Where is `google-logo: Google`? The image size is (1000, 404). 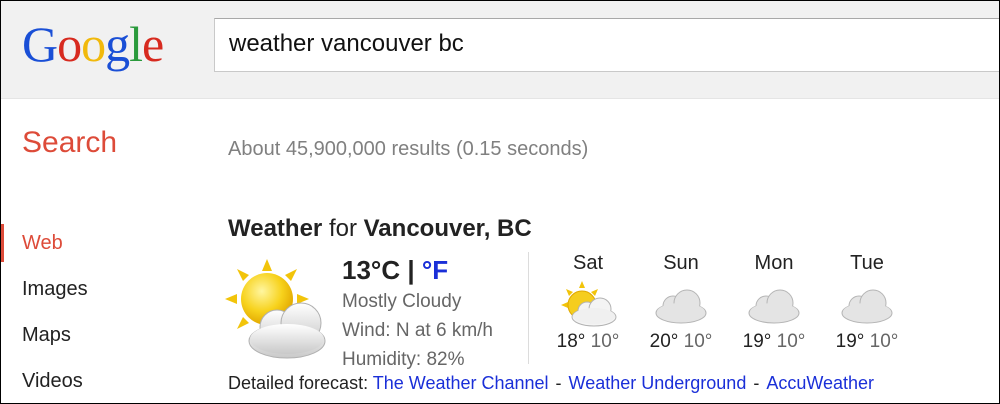 google-logo: Google is located at coordinates (93, 44).